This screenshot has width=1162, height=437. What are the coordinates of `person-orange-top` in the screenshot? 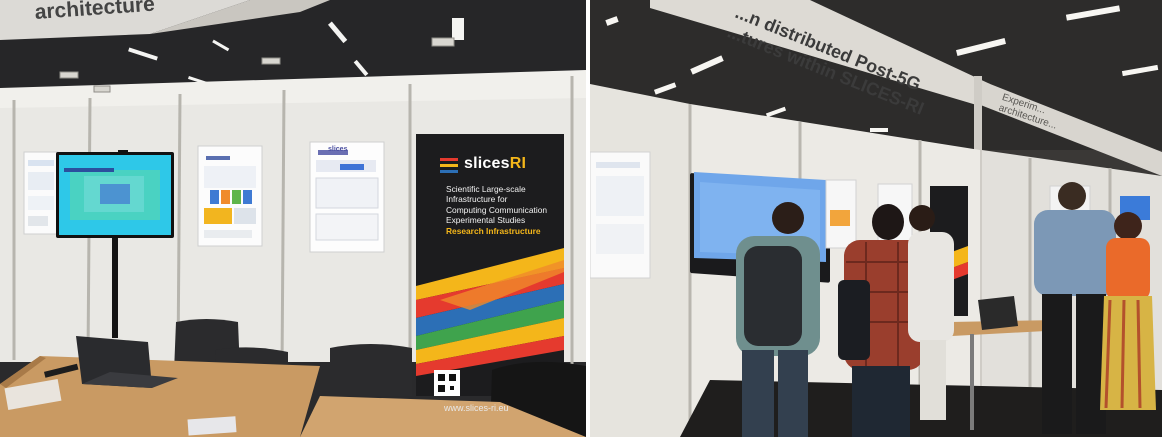 It's located at (1128, 311).